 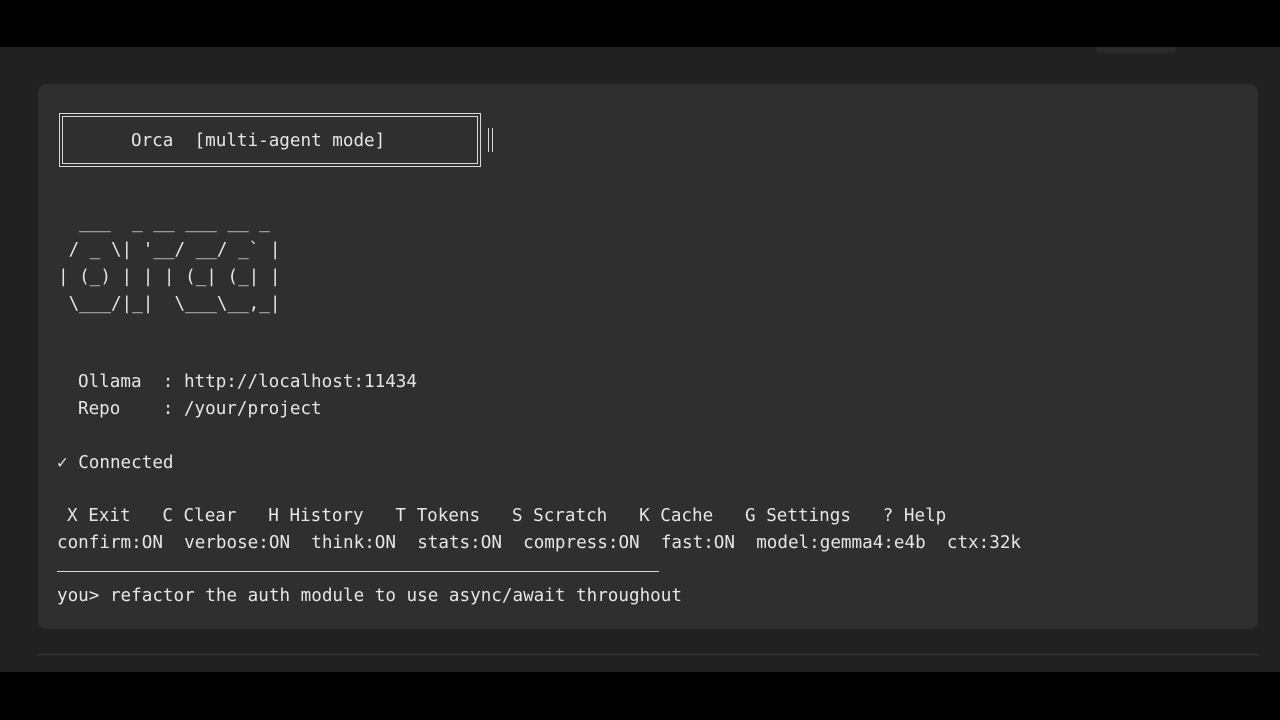 What do you see at coordinates (808, 516) in the screenshot?
I see `shortcut-label: Settings` at bounding box center [808, 516].